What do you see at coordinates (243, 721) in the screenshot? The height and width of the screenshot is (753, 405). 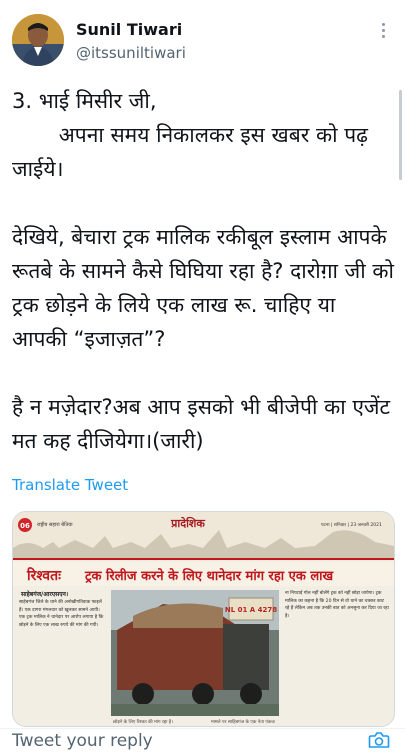 I see `caption-right: मामले पर साहिबगंज के एक नेता पंकज` at bounding box center [243, 721].